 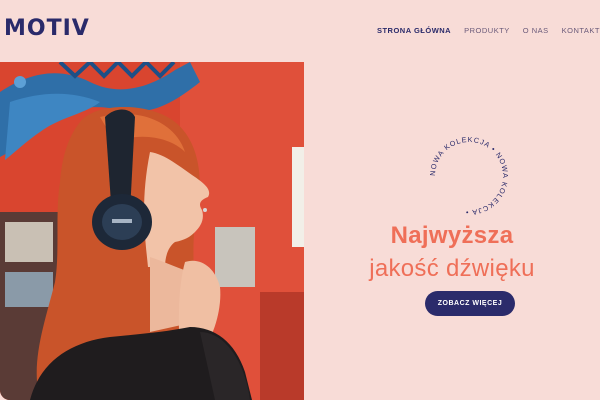 What do you see at coordinates (581, 30) in the screenshot?
I see `nav-item-contact: KONTAKT` at bounding box center [581, 30].